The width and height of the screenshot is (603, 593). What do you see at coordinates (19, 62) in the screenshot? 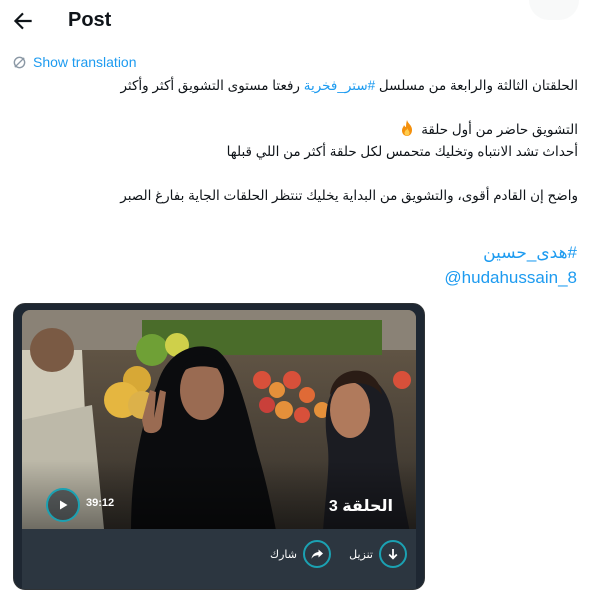
I see `translate-icon` at bounding box center [19, 62].